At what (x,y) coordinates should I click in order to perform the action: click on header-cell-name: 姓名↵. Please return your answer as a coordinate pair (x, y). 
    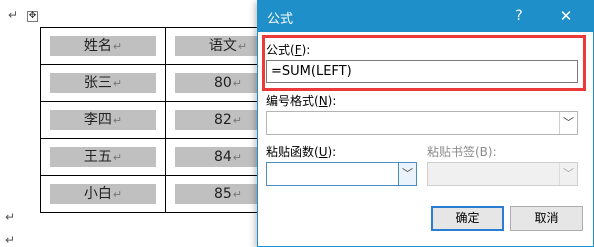
    Looking at the image, I should click on (103, 46).